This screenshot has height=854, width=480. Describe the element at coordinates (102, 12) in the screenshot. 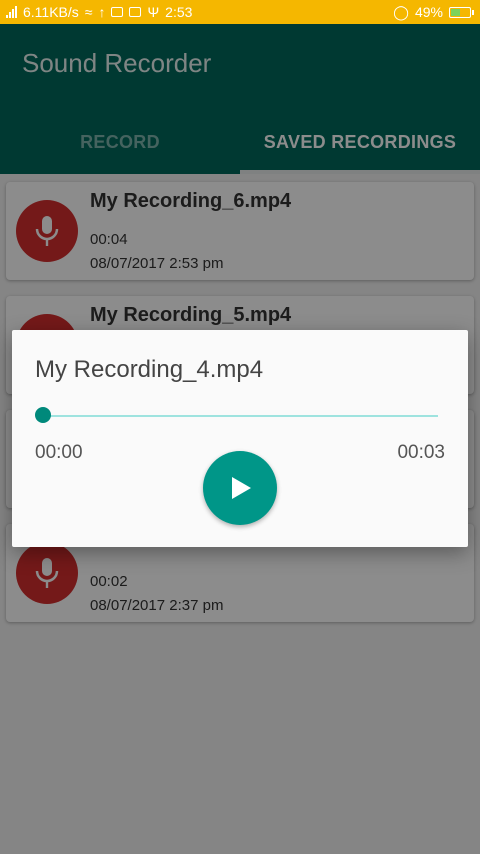

I see `usb-icon: ↑` at that location.